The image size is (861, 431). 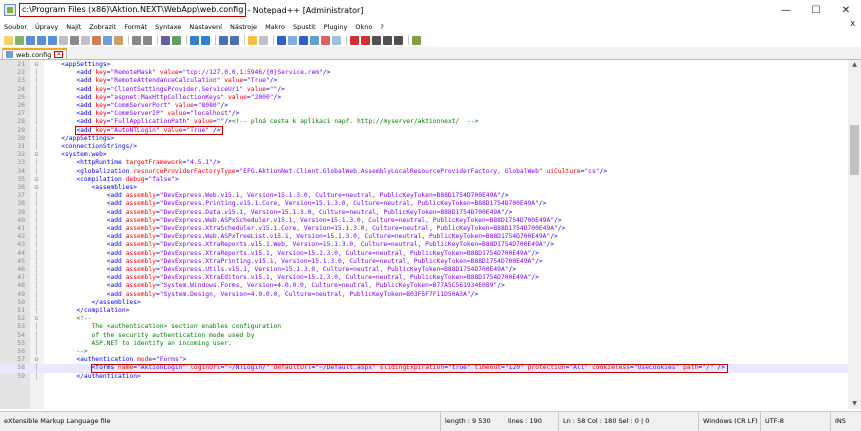 I want to click on code-line: 59 │ </authentication>, so click(x=424, y=377).